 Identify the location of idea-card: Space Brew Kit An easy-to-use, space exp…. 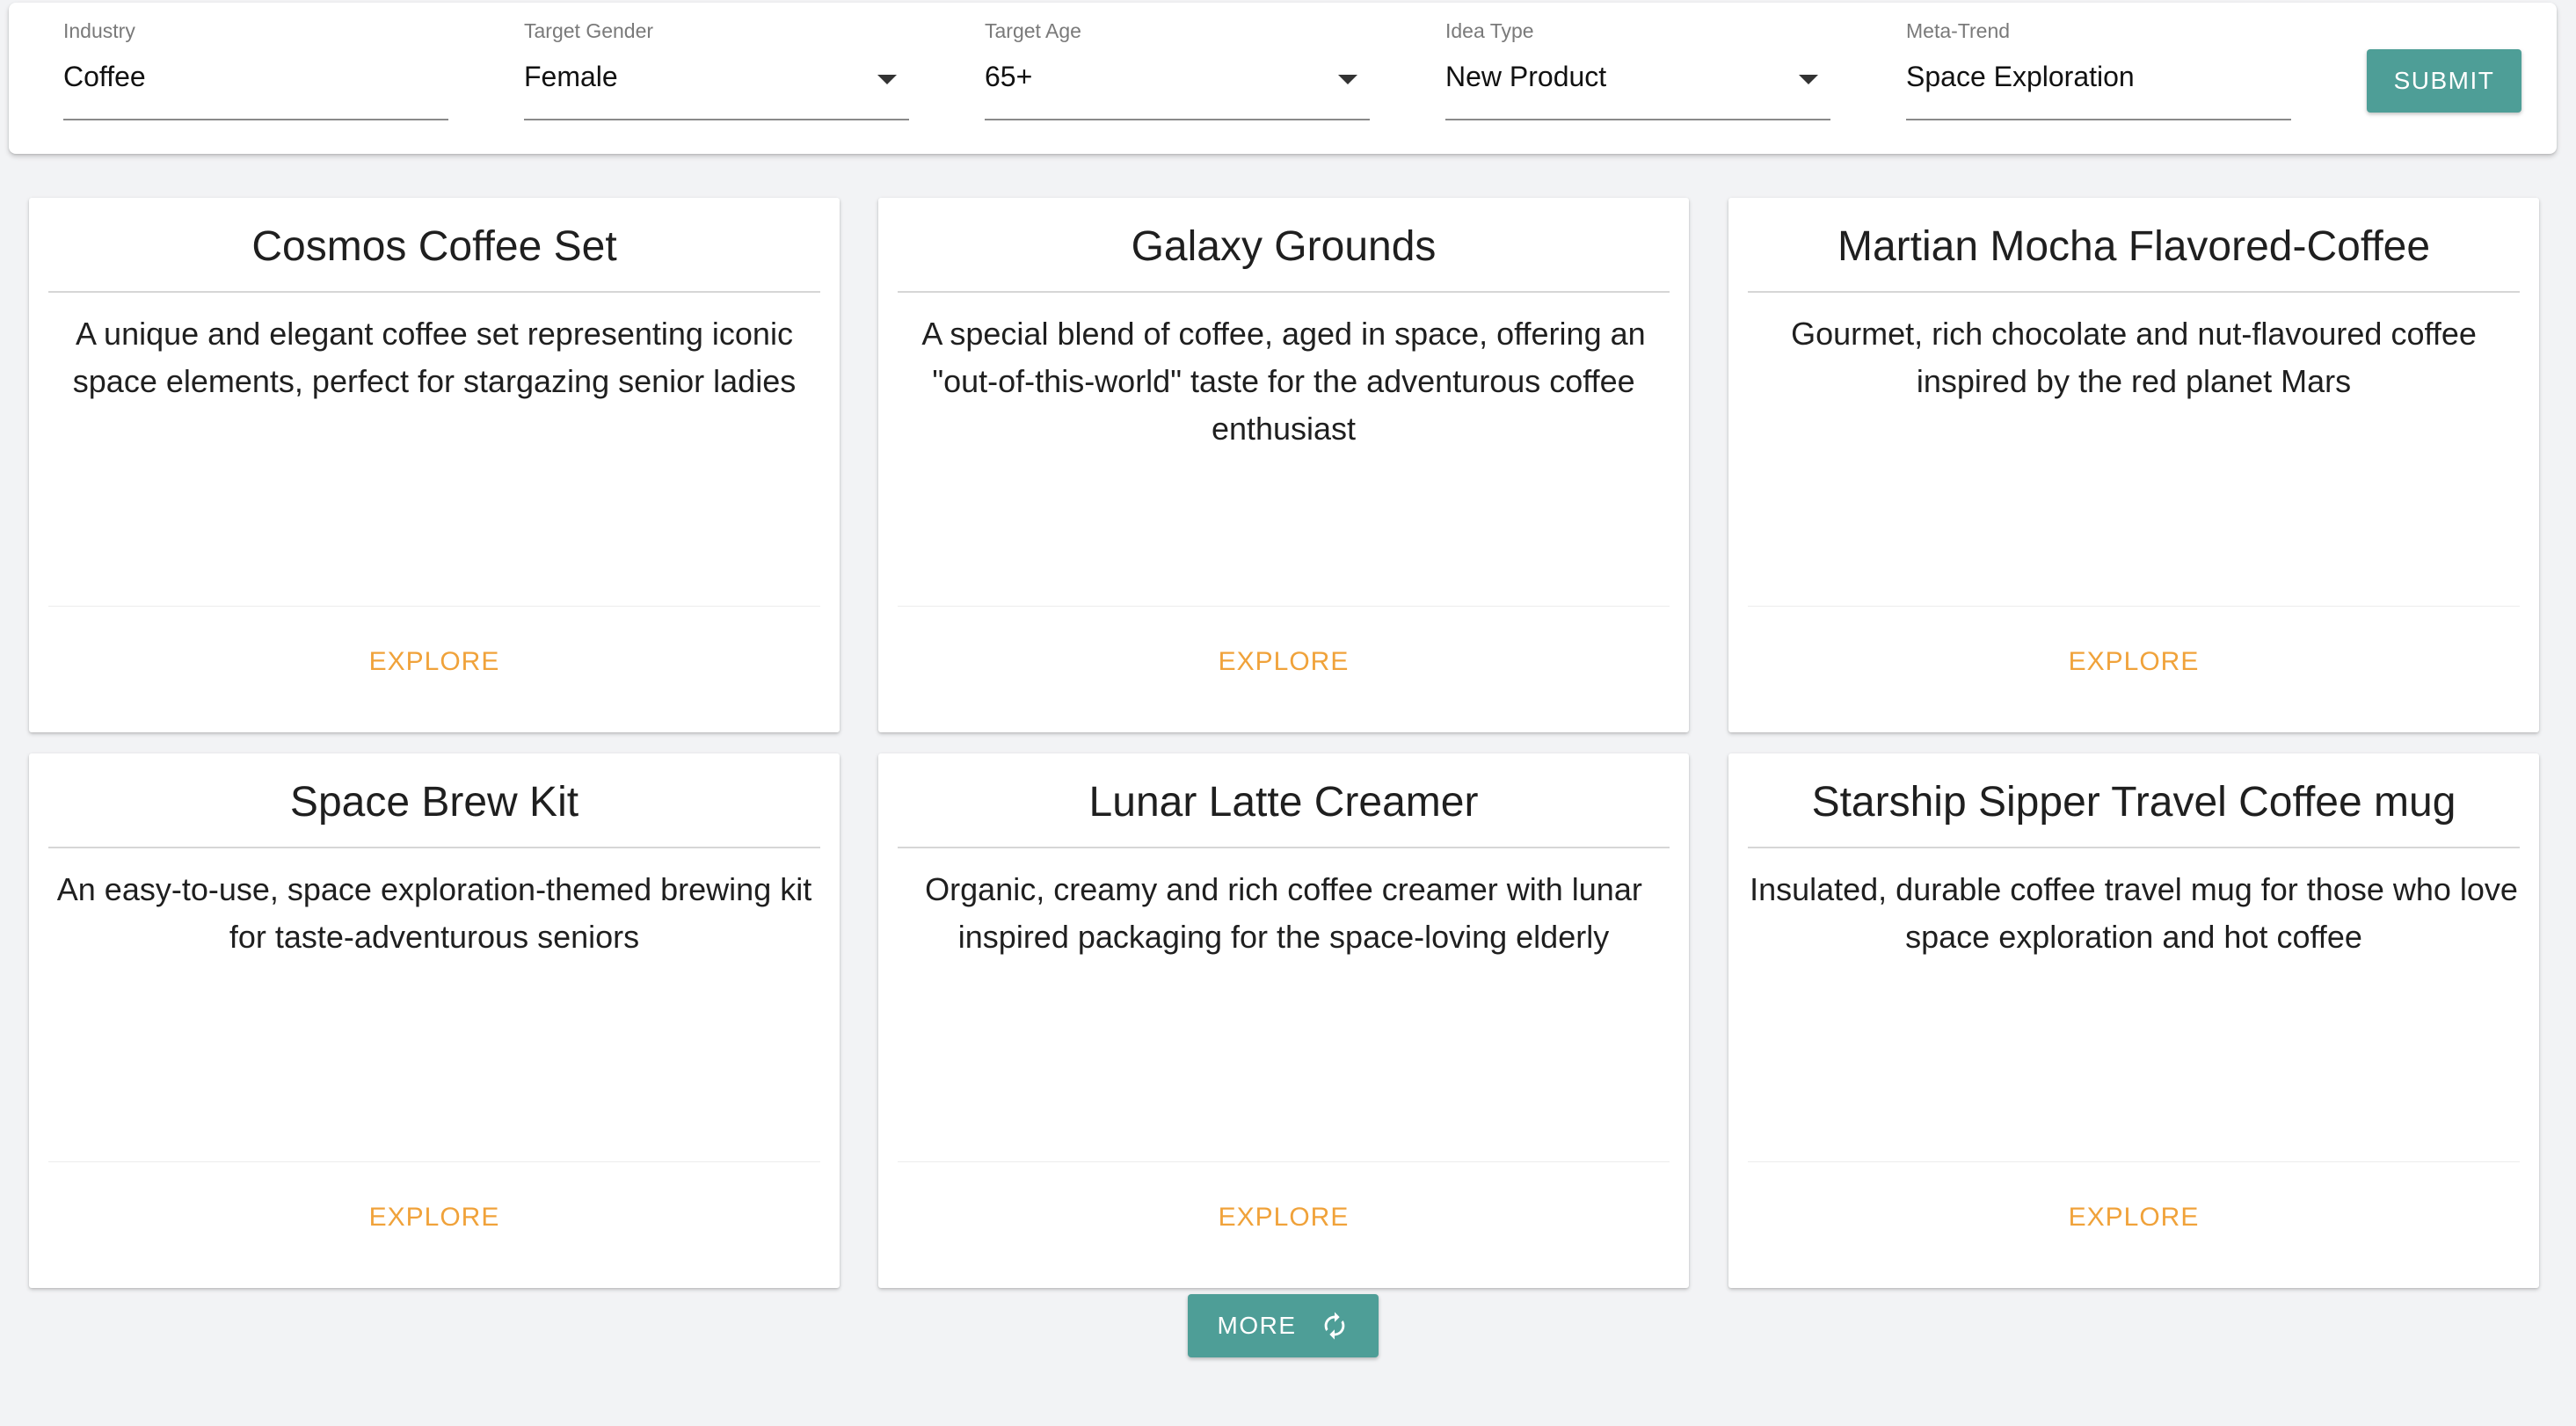
(434, 1021).